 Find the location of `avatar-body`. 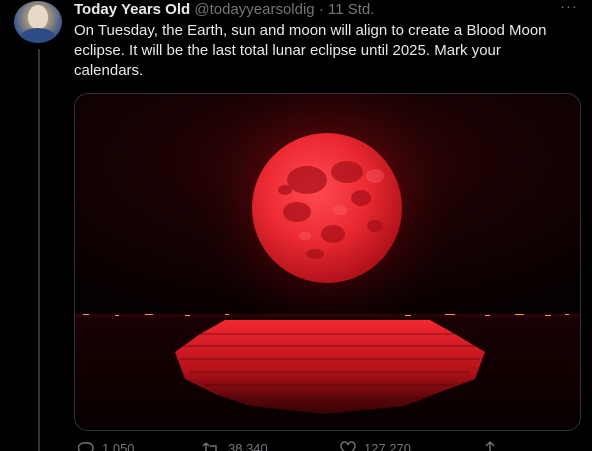

avatar-body is located at coordinates (38, 35).